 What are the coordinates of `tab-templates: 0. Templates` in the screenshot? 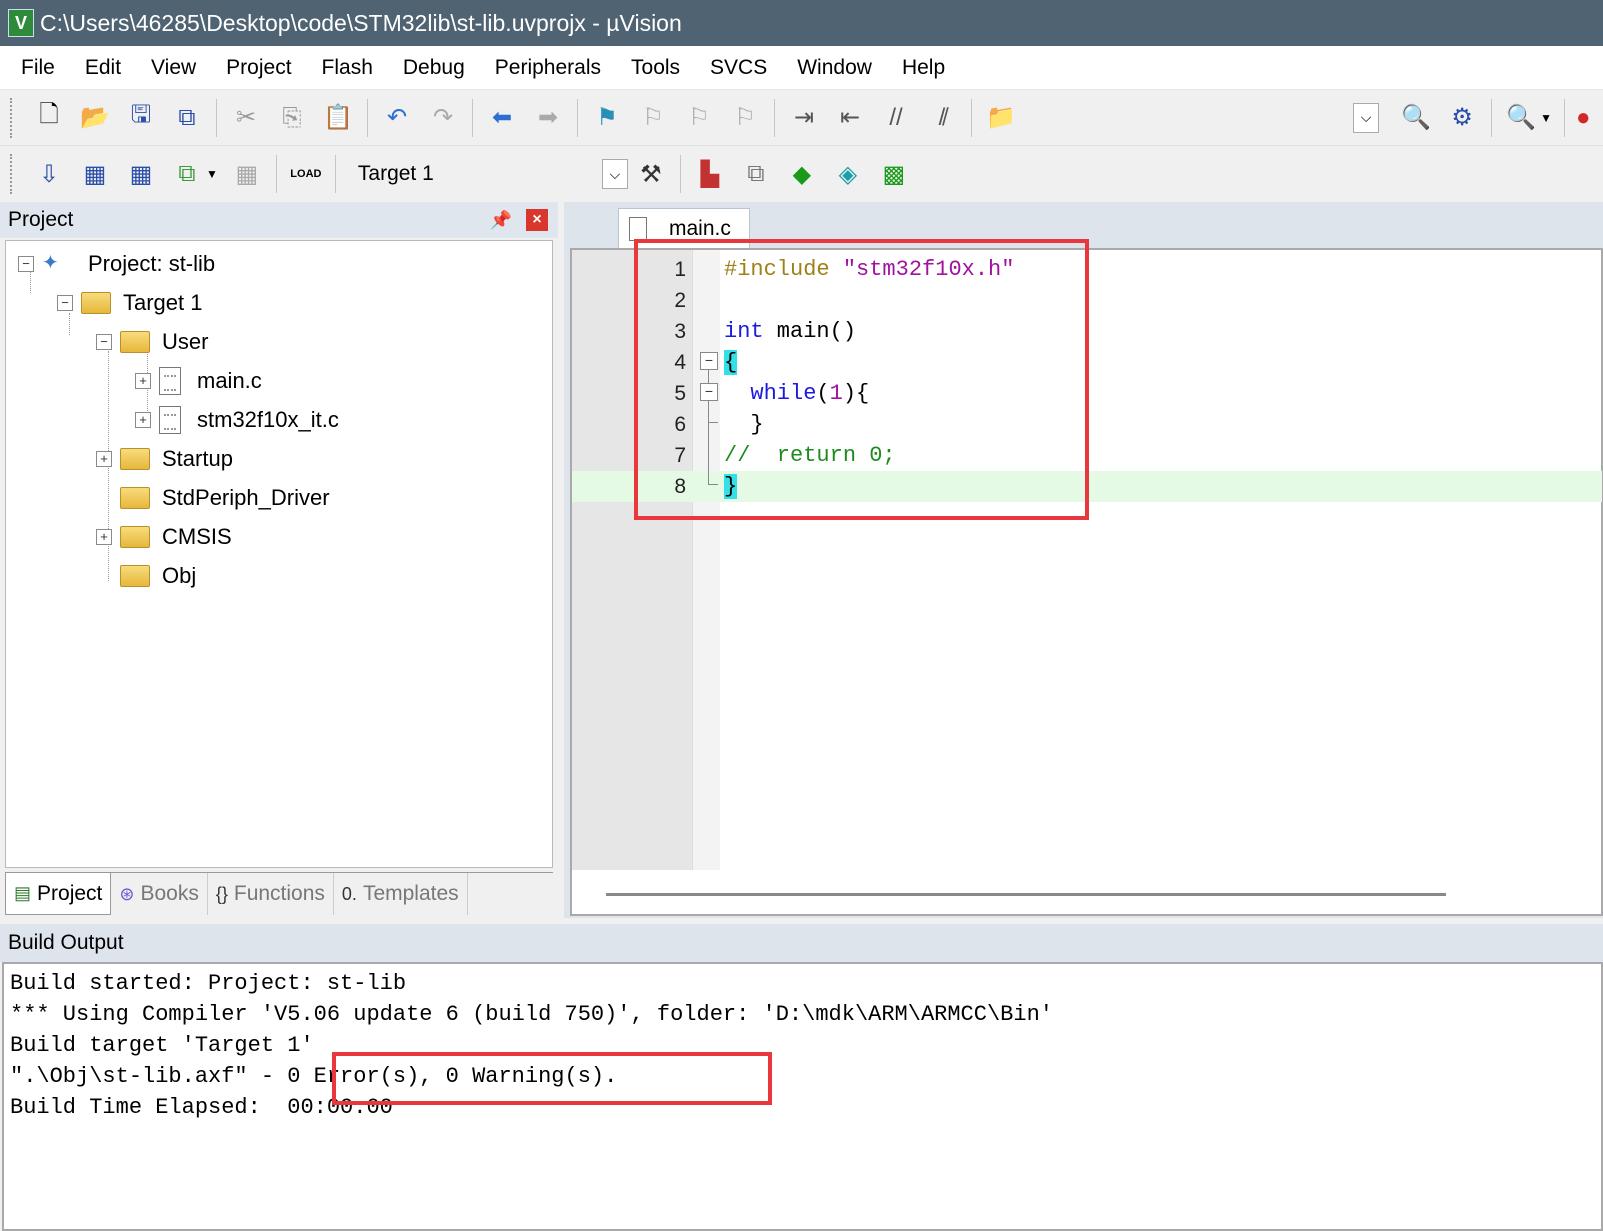 It's located at (401, 894).